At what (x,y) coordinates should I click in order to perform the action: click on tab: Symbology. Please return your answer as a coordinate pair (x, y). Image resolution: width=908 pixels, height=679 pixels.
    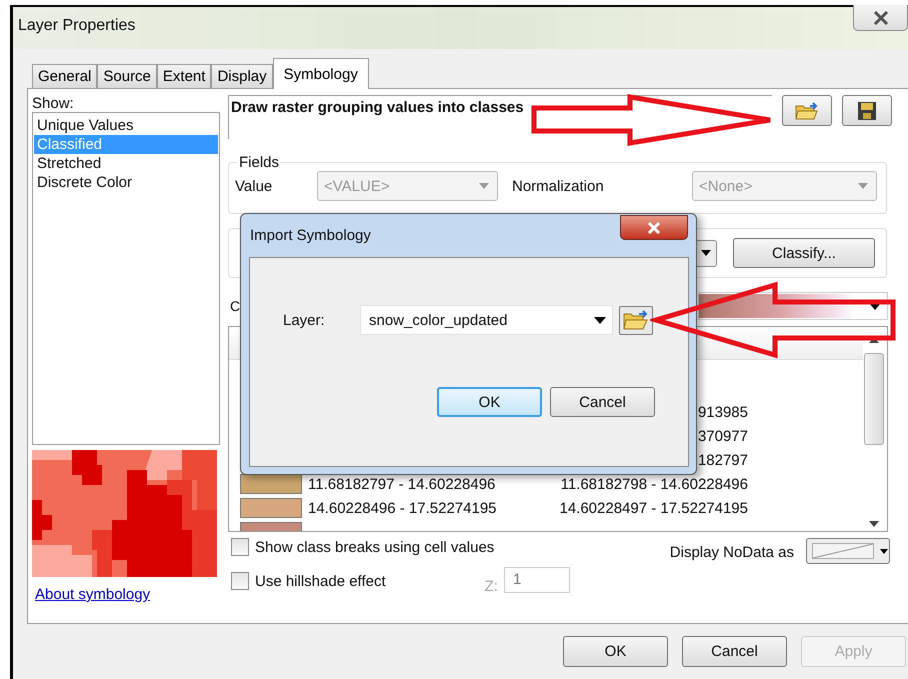
    Looking at the image, I should click on (320, 73).